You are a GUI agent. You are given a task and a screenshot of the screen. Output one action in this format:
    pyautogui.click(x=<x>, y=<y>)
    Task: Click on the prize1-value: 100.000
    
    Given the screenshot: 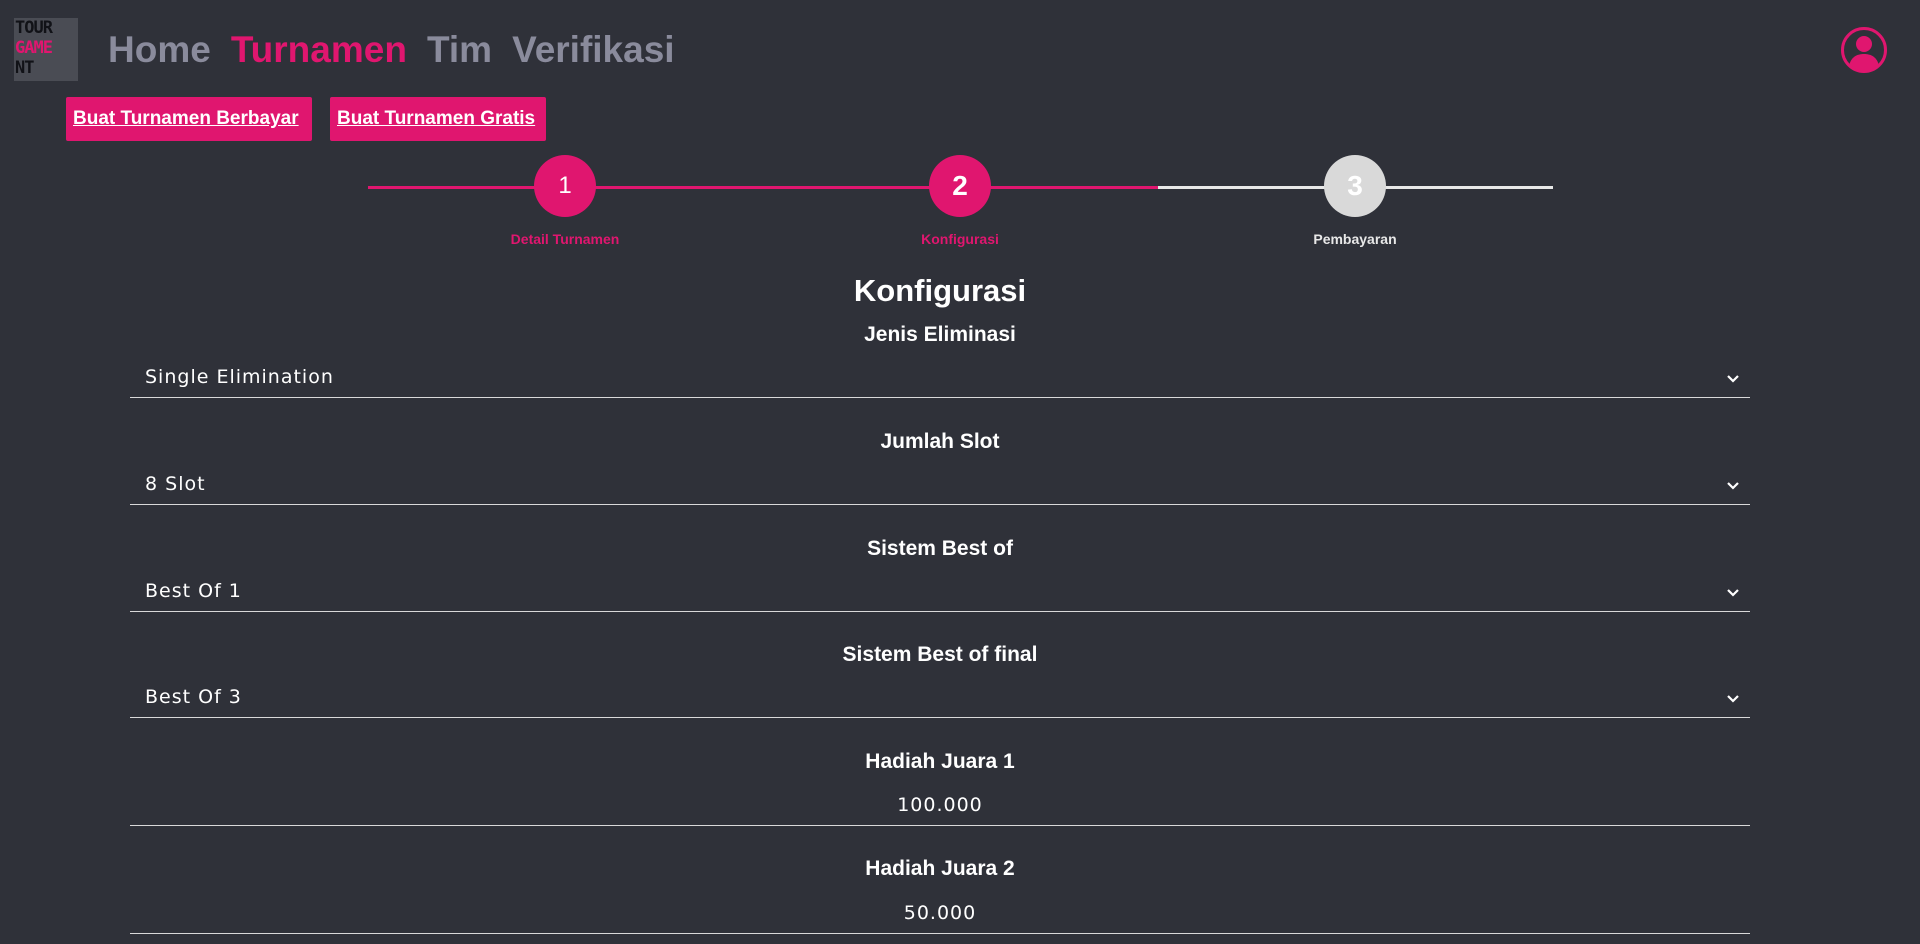 What is the action you would take?
    pyautogui.click(x=940, y=805)
    